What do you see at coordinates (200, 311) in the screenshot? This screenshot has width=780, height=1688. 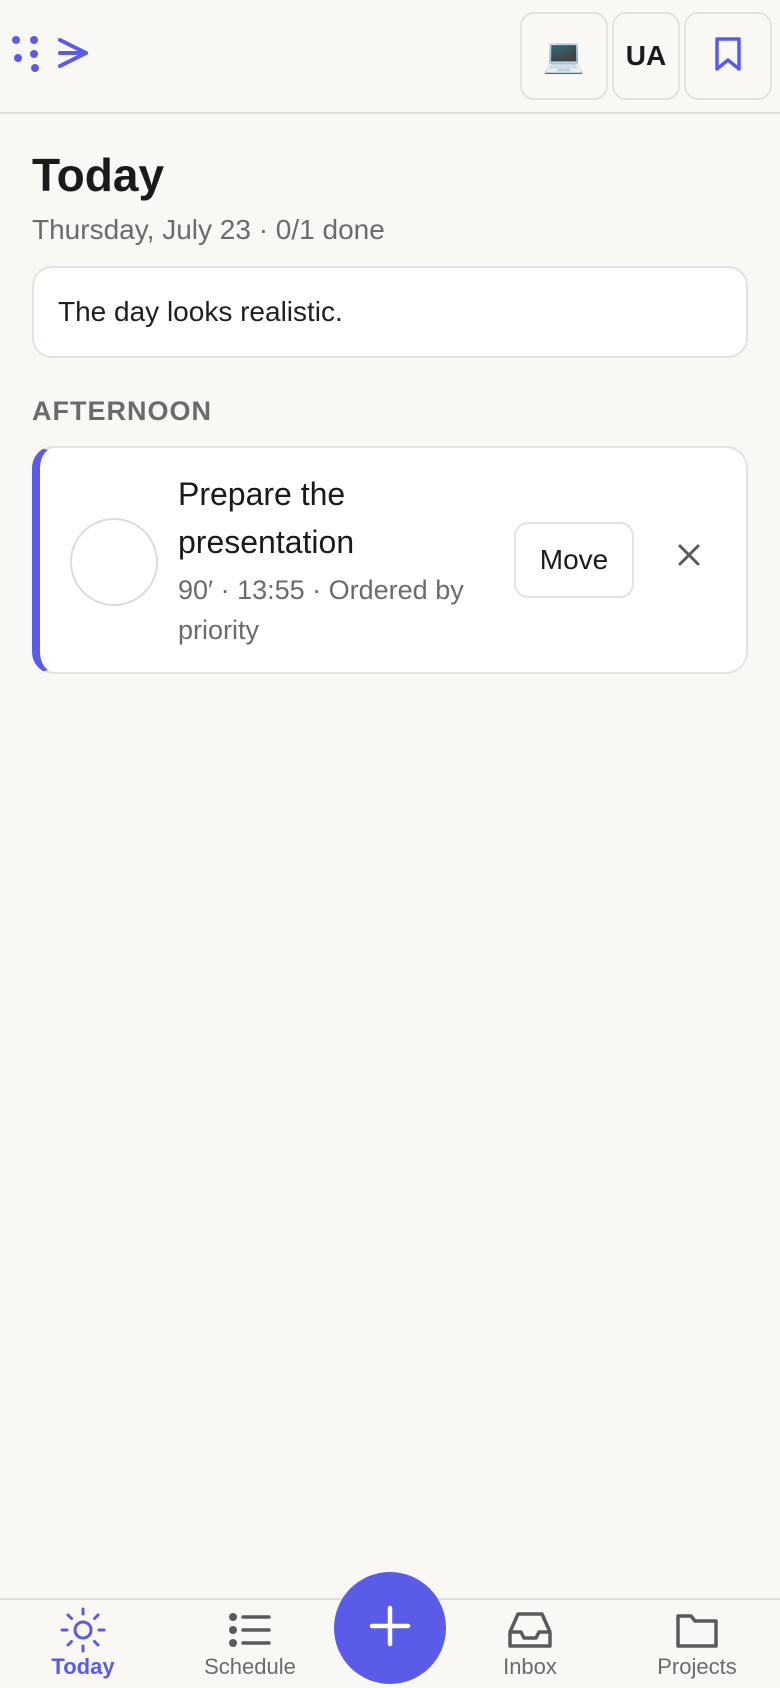 I see `day-assessment-text: The day looks realistic.` at bounding box center [200, 311].